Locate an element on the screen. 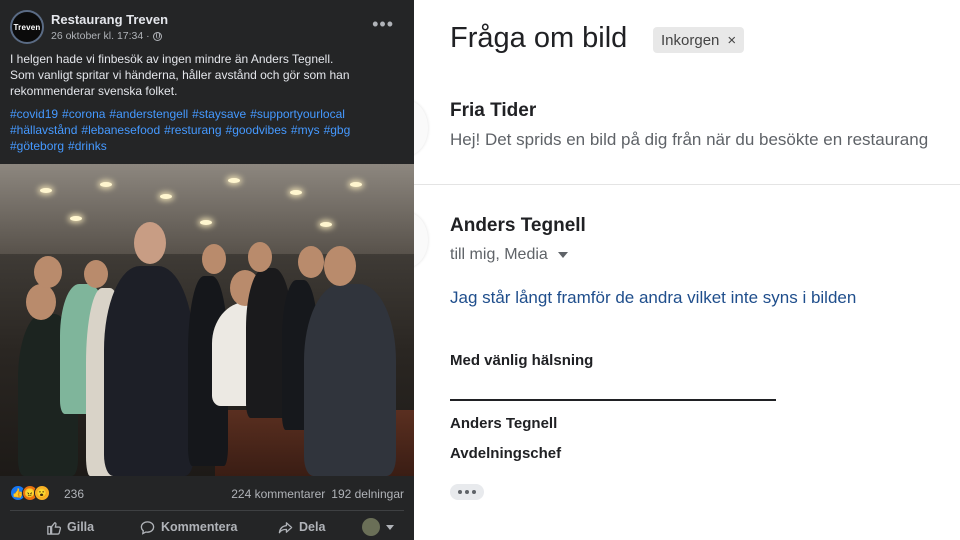 The height and width of the screenshot is (540, 960). reaction-icons: 👍 😠 😮 is located at coordinates (30, 493).